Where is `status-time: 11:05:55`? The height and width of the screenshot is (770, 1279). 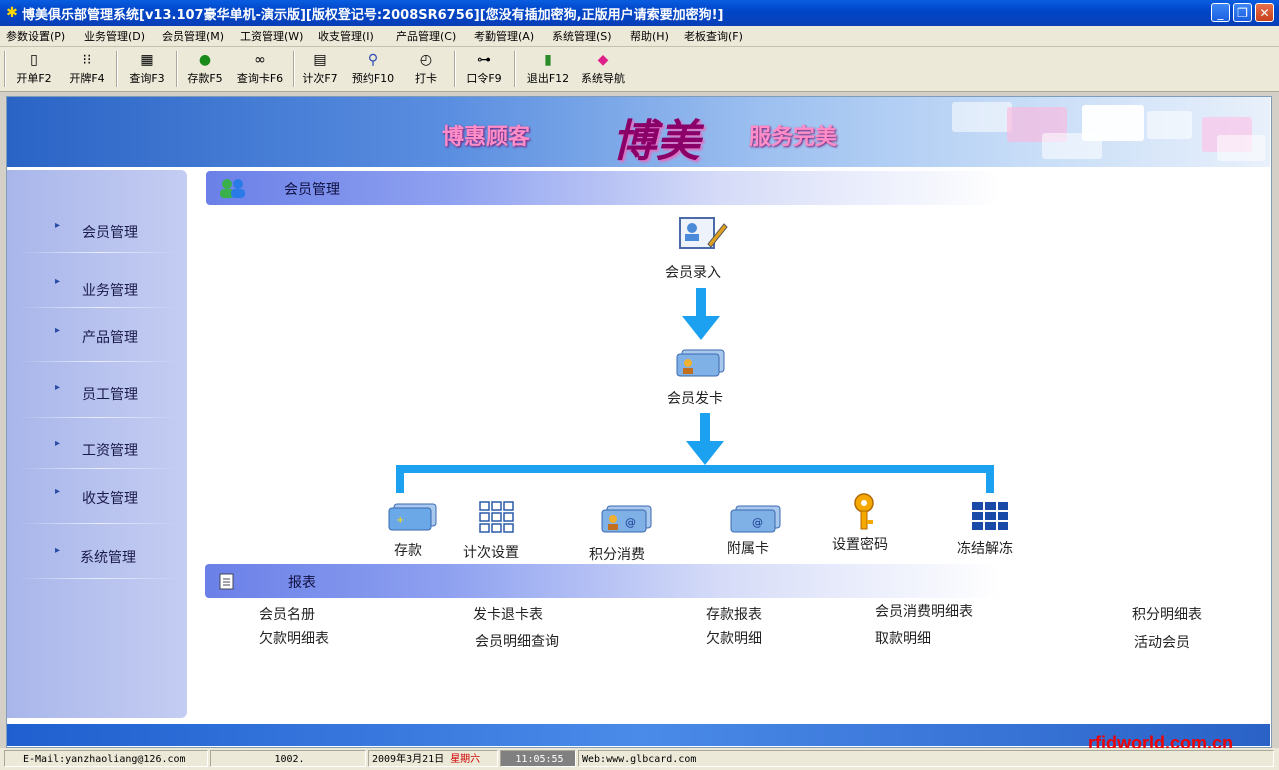 status-time: 11:05:55 is located at coordinates (538, 758).